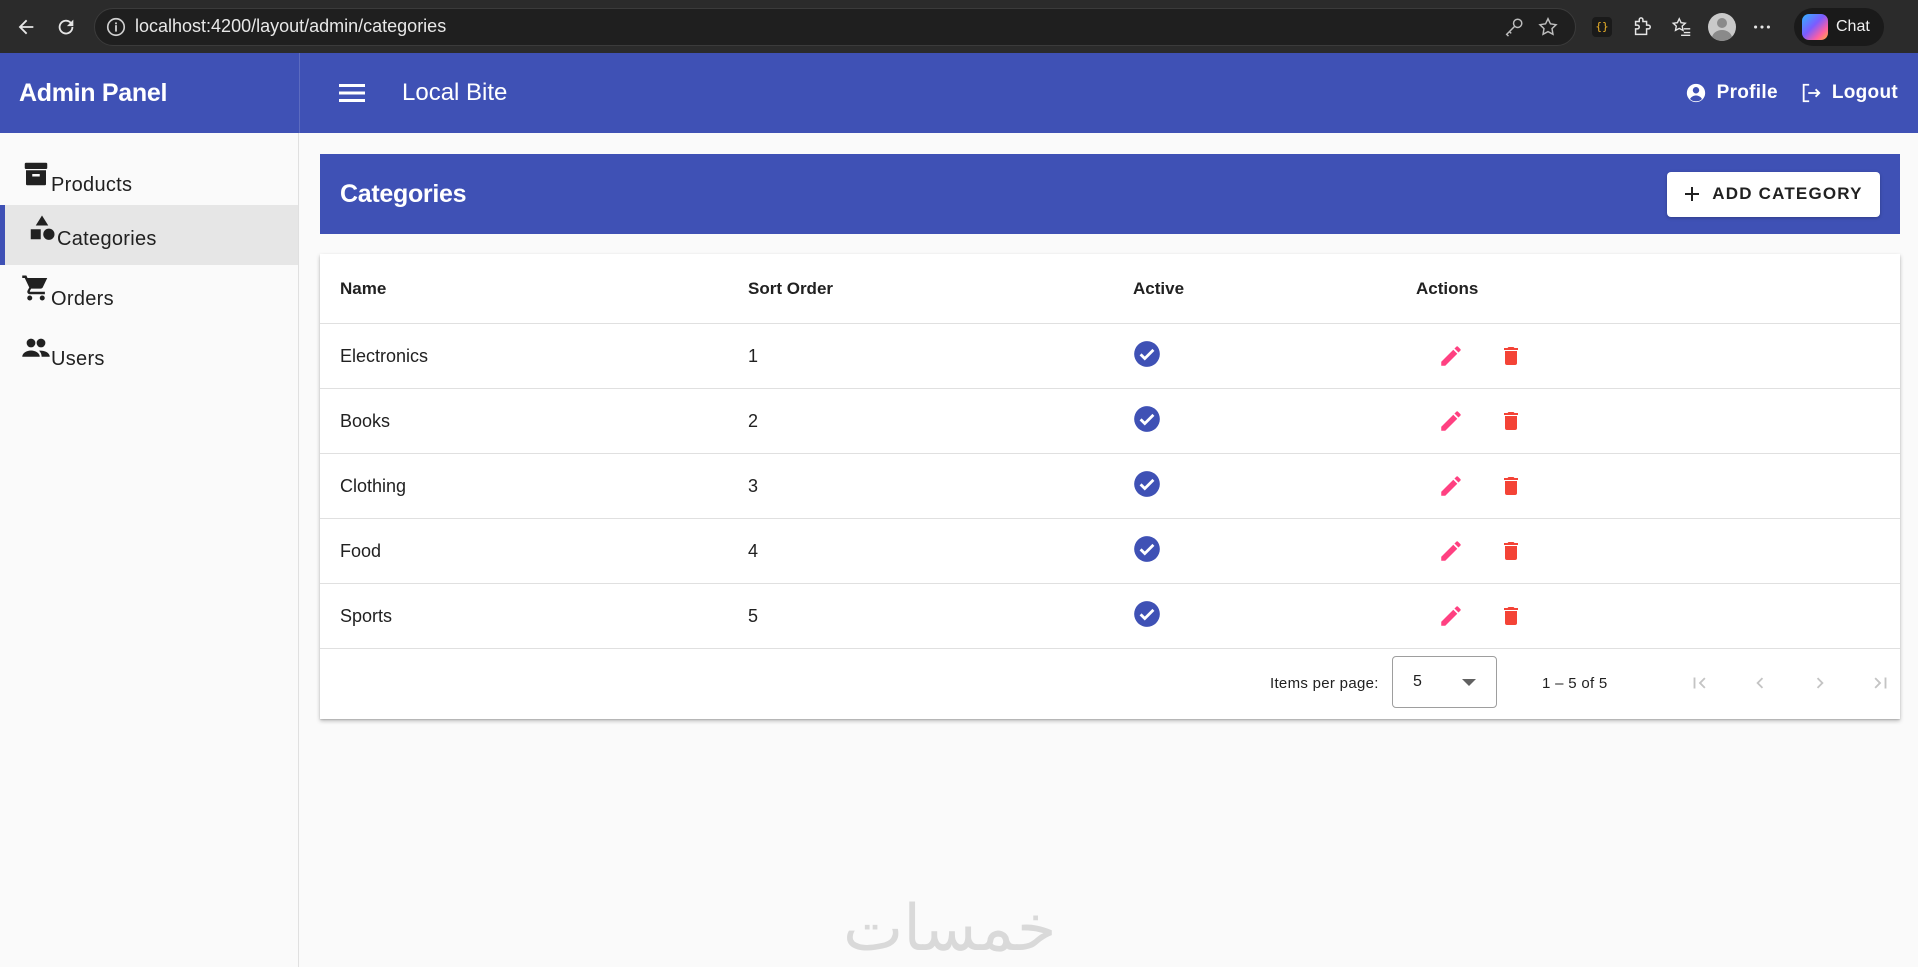  I want to click on column-header-sort-order: Sort Order, so click(790, 289).